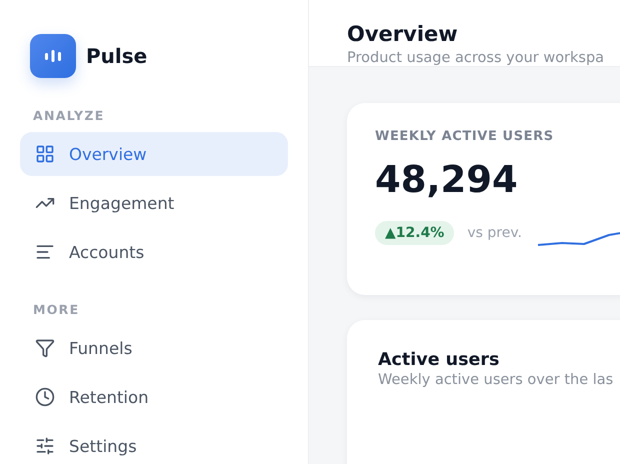  I want to click on metric-label: WEEKLY ACTIVE USERS, so click(465, 136).